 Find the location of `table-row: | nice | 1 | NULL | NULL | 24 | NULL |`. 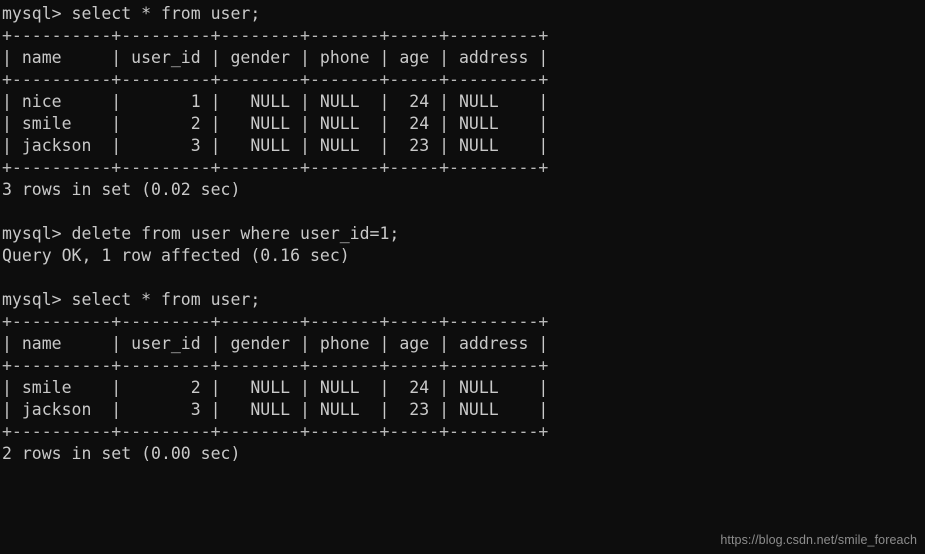

table-row: | nice | 1 | NULL | NULL | 24 | NULL | is located at coordinates (275, 101).